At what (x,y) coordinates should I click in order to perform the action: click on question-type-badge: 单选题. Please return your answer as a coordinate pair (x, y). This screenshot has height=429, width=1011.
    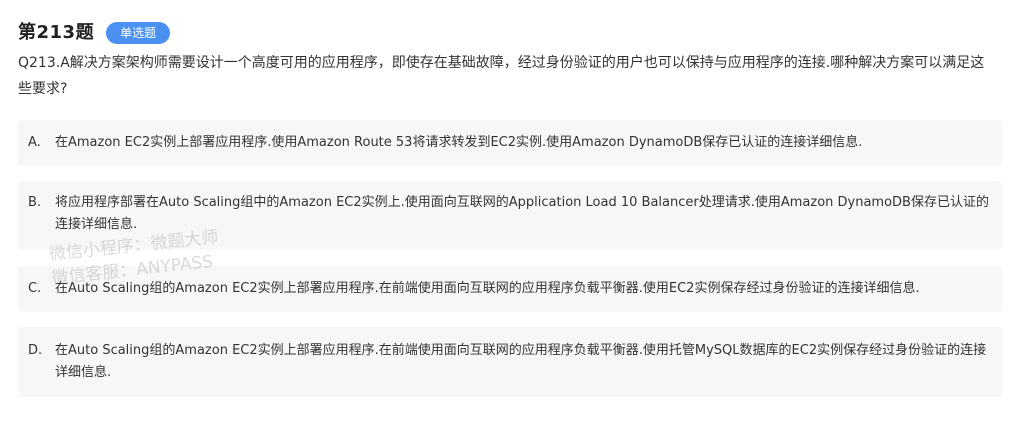
    Looking at the image, I should click on (138, 33).